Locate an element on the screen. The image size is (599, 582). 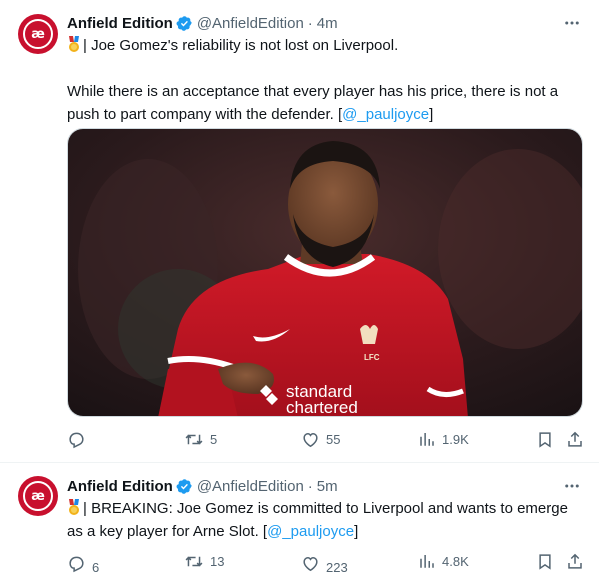
timestamp: 4m is located at coordinates (327, 23).